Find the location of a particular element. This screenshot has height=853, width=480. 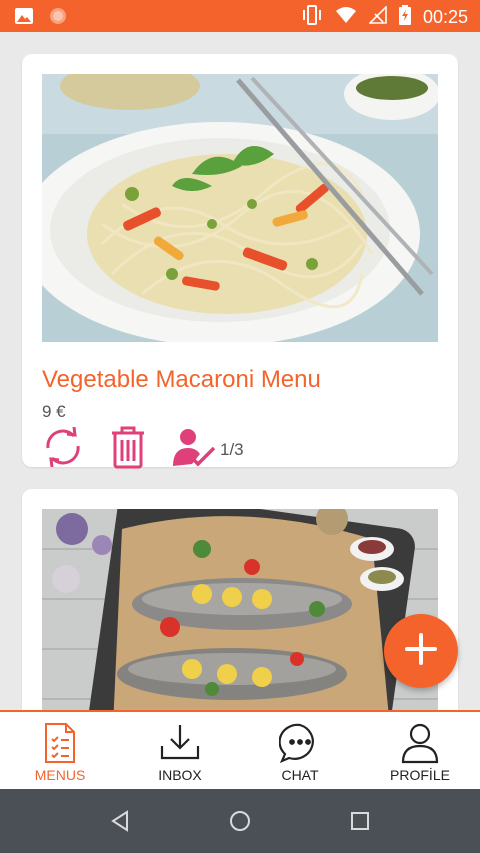

nav-inbox: INBOX is located at coordinates (180, 751).